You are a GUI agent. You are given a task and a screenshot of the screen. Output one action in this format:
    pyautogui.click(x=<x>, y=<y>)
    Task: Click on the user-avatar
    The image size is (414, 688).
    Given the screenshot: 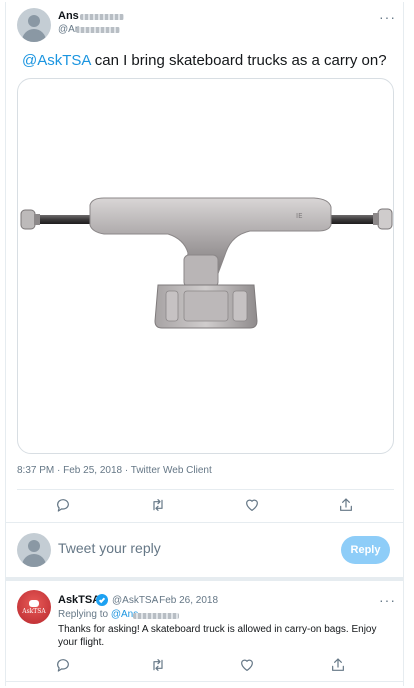 What is the action you would take?
    pyautogui.click(x=34, y=550)
    